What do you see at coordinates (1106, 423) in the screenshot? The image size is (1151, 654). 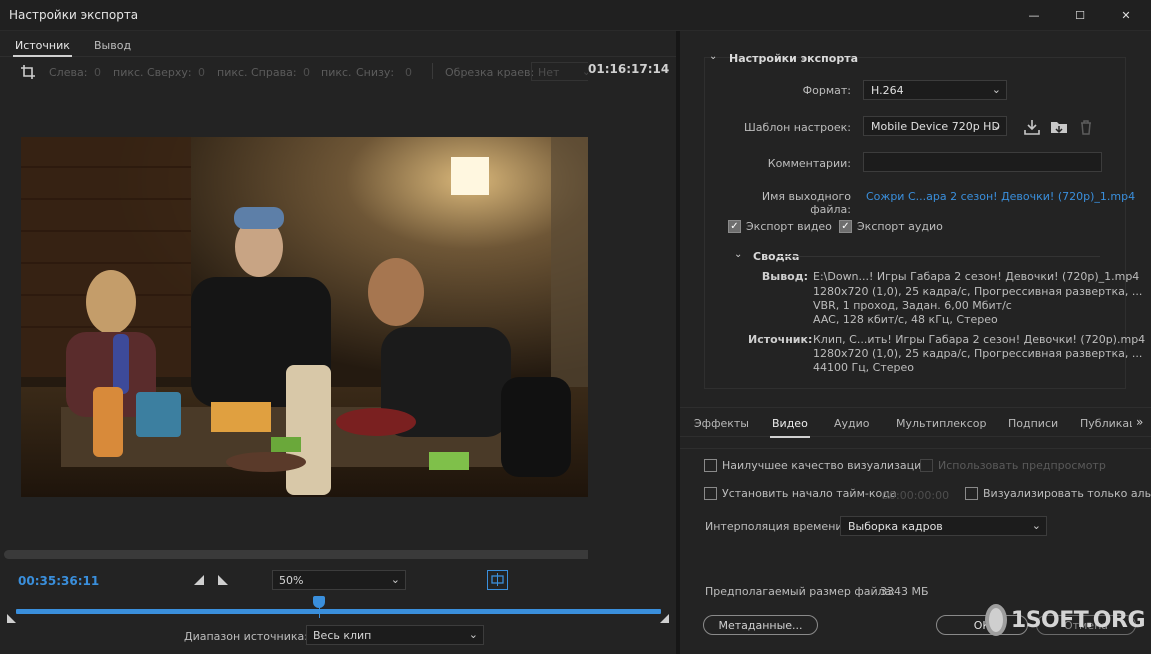 I see `tab-publish: Публикац` at bounding box center [1106, 423].